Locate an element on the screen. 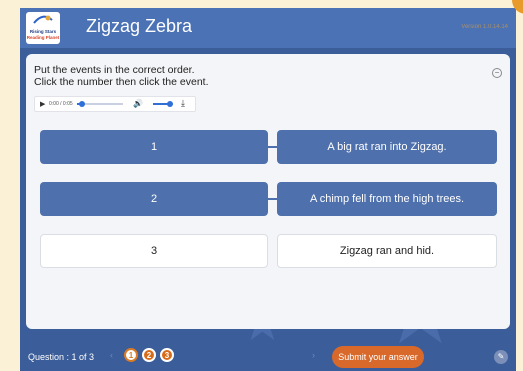  notes-icon: ✎ is located at coordinates (501, 357).